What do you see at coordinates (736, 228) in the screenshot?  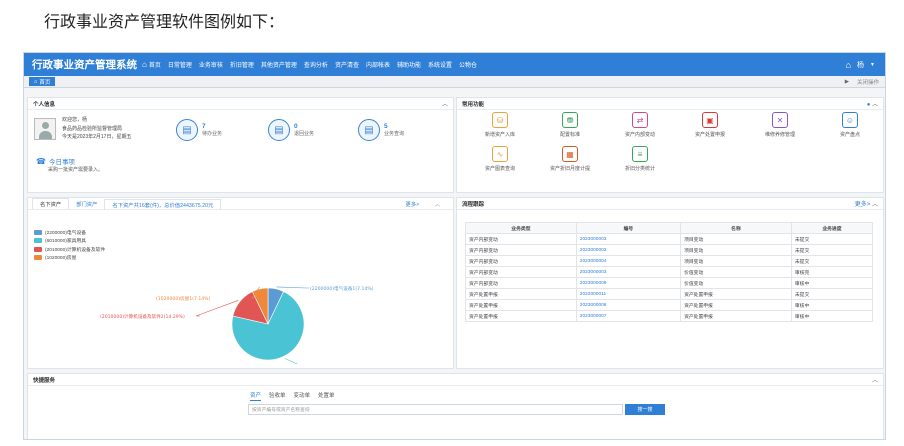 I see `column-header: 名称` at bounding box center [736, 228].